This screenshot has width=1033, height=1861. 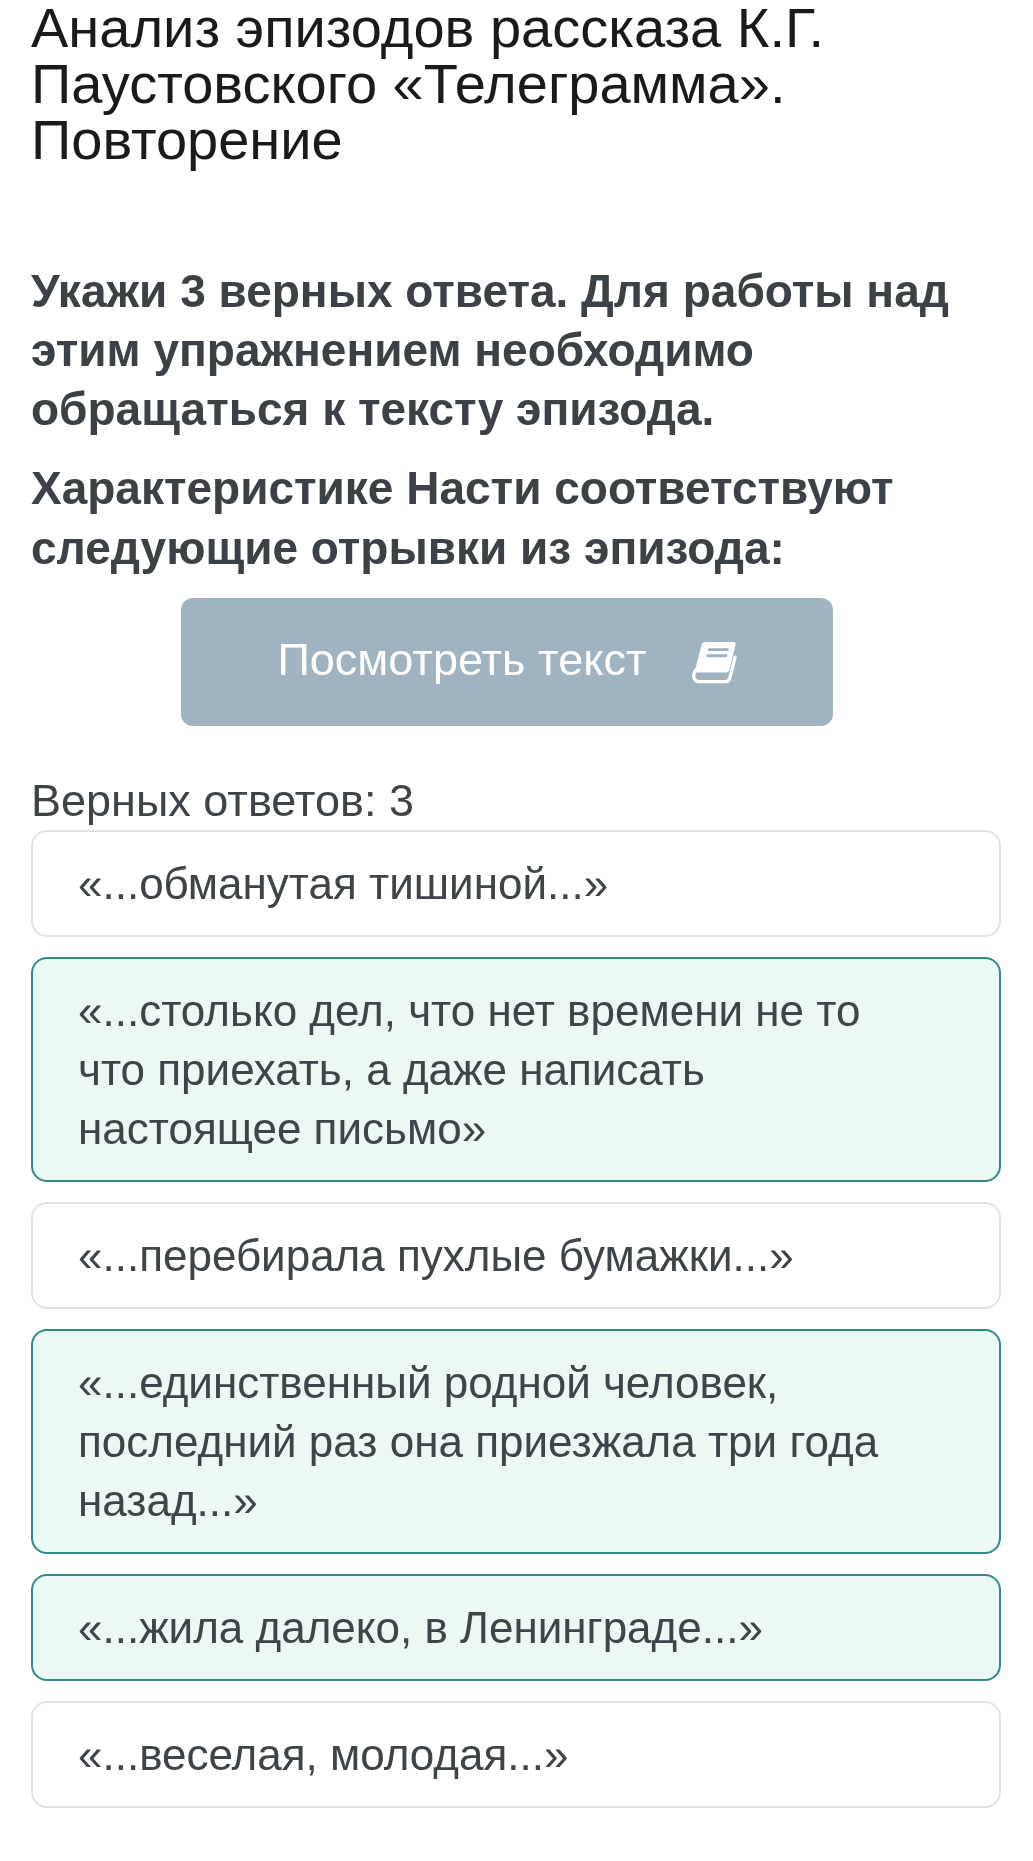 What do you see at coordinates (516, 1441) in the screenshot?
I see `answer-option: «...единственный родной человек, последний раз она приезжала три года назад...»` at bounding box center [516, 1441].